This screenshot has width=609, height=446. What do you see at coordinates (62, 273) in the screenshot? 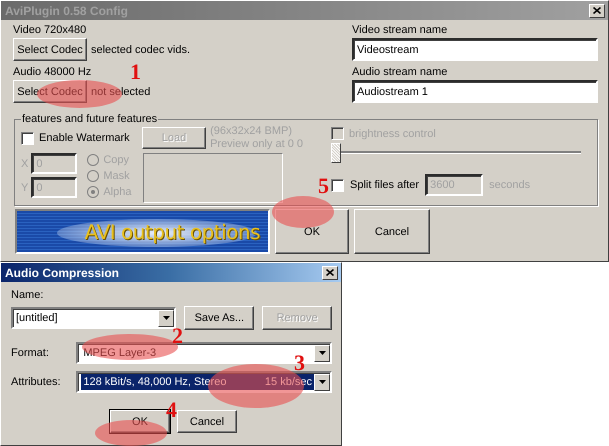
I see `window-title: Audio Compression` at bounding box center [62, 273].